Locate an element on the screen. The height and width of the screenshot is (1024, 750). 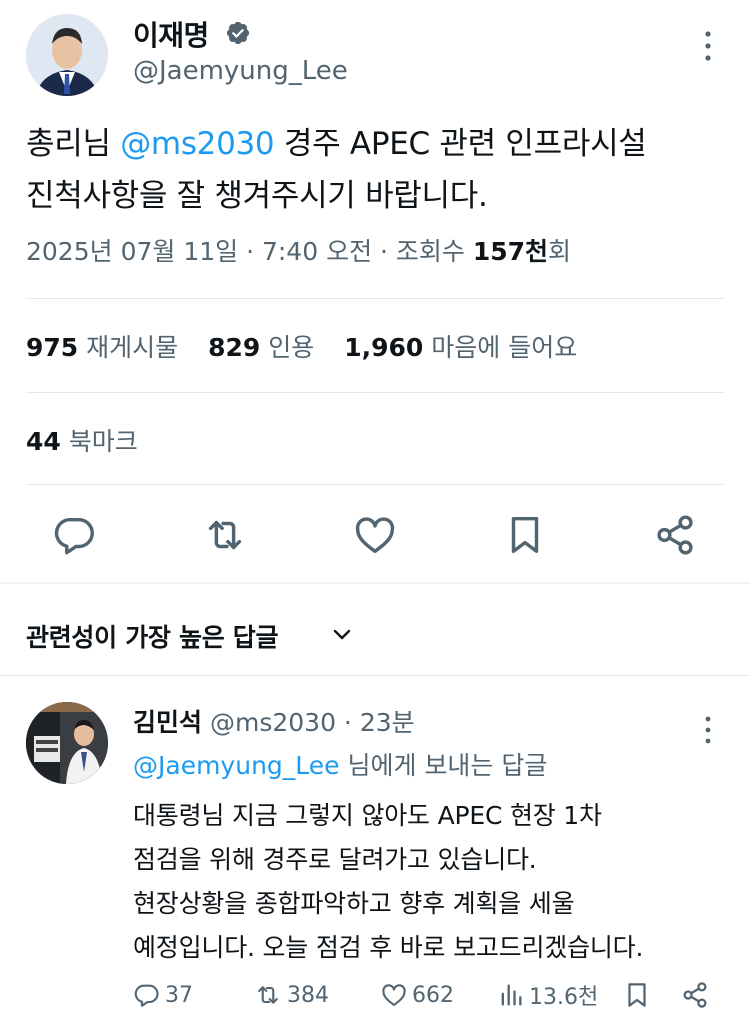
verified-badge-icon is located at coordinates (238, 33).